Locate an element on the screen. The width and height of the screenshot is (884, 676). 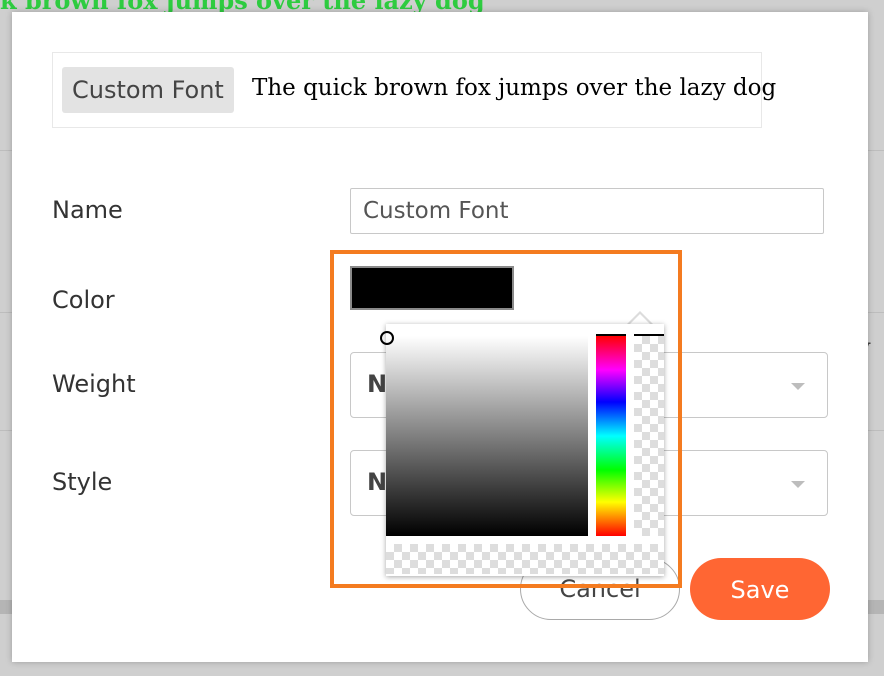
color-picker-popover is located at coordinates (522, 450).